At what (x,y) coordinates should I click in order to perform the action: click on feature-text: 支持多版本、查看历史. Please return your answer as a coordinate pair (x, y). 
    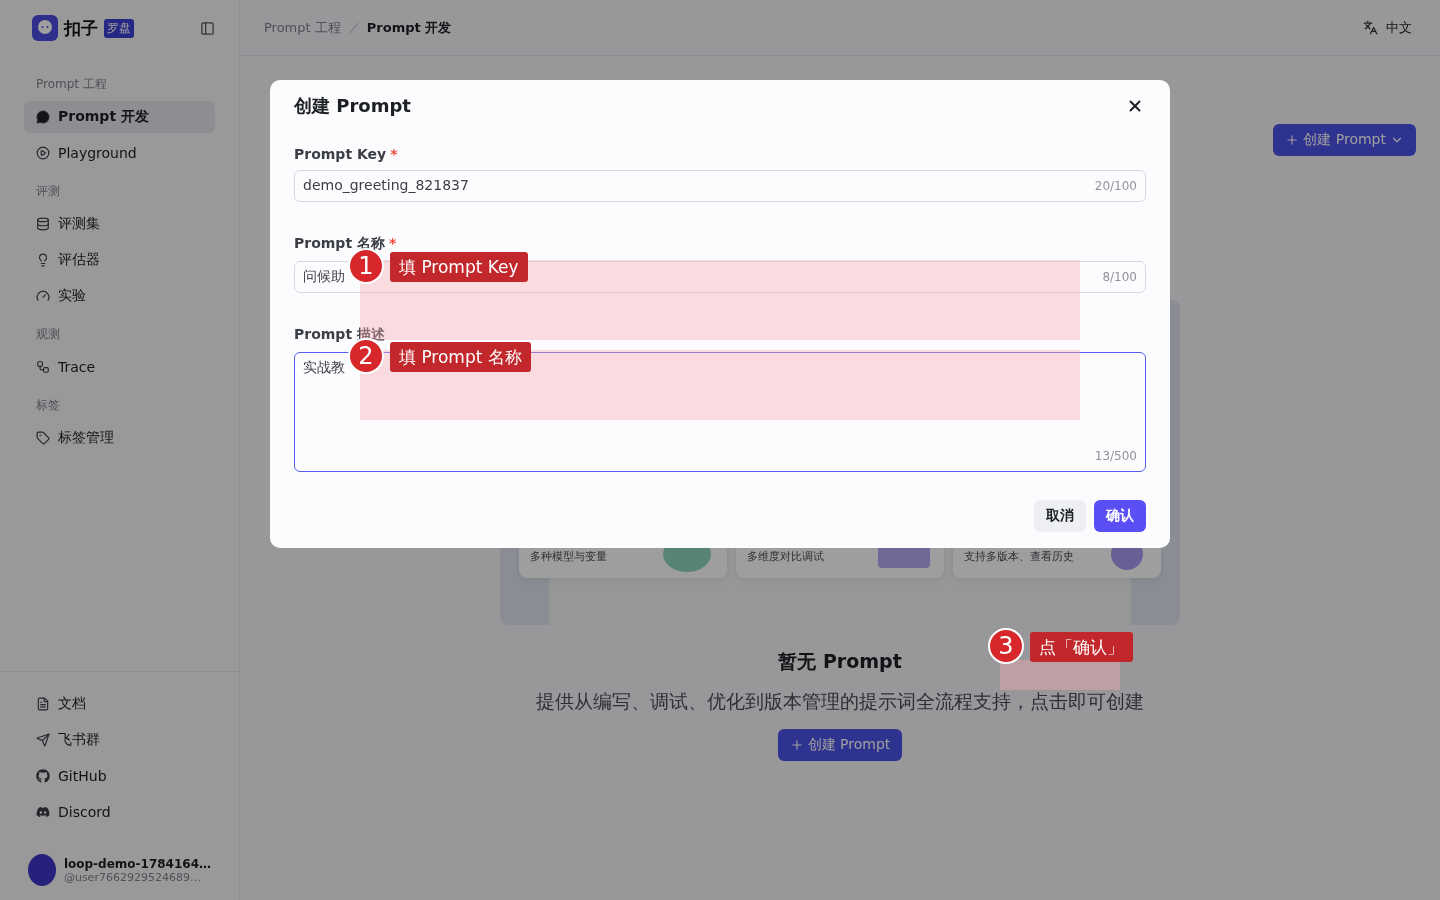
    Looking at the image, I should click on (1019, 556).